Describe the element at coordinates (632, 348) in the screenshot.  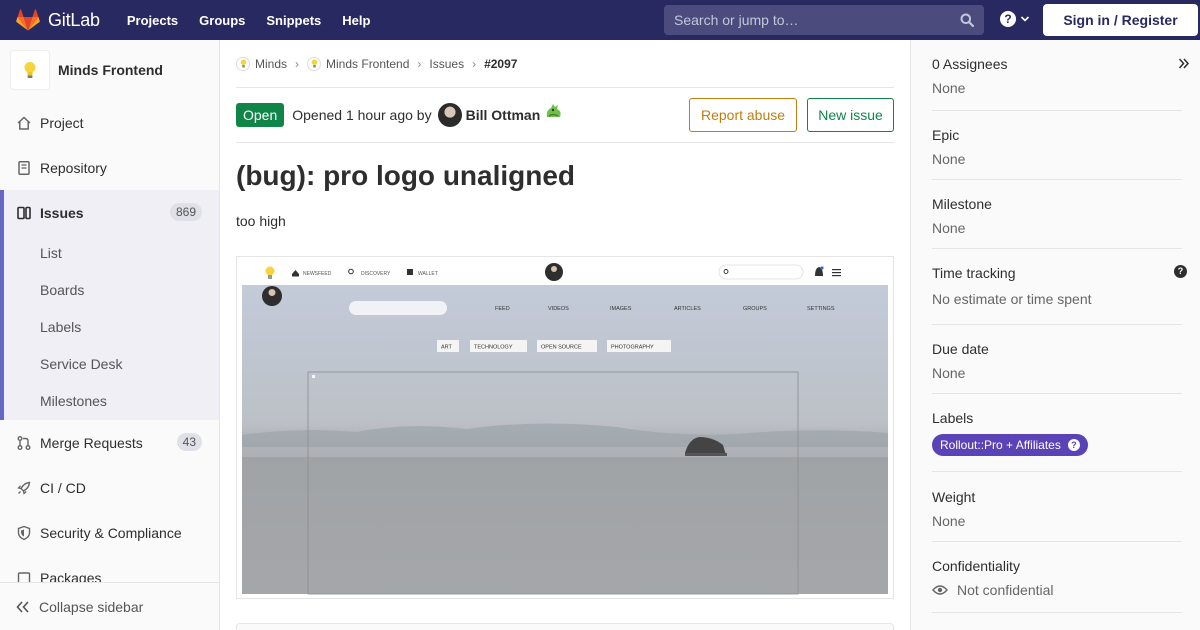
I see `mini-tag-photography: PHOTOGRAPHY` at that location.